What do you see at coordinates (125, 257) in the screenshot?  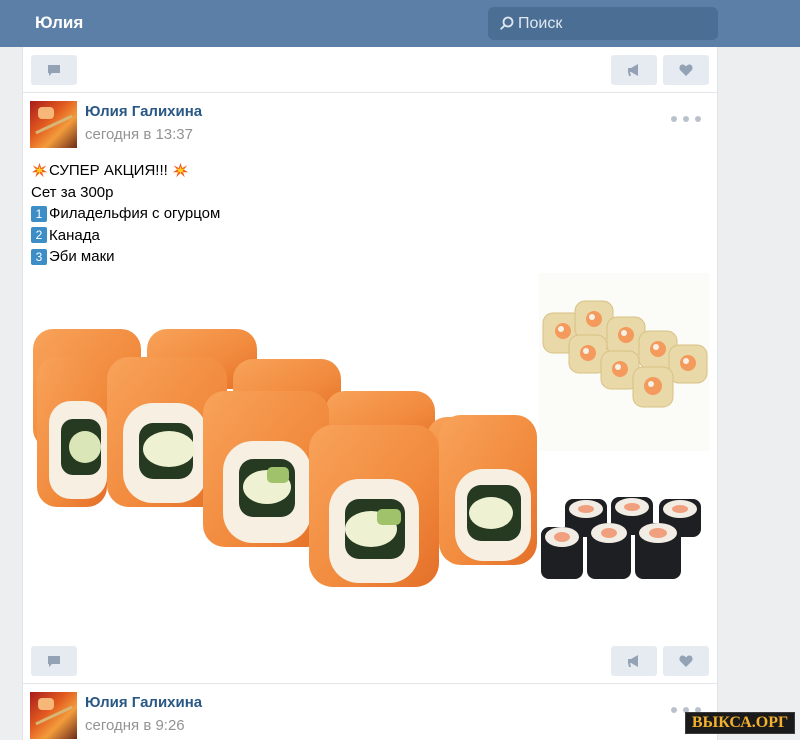 I see `post-list-item: 3 Эби маки` at bounding box center [125, 257].